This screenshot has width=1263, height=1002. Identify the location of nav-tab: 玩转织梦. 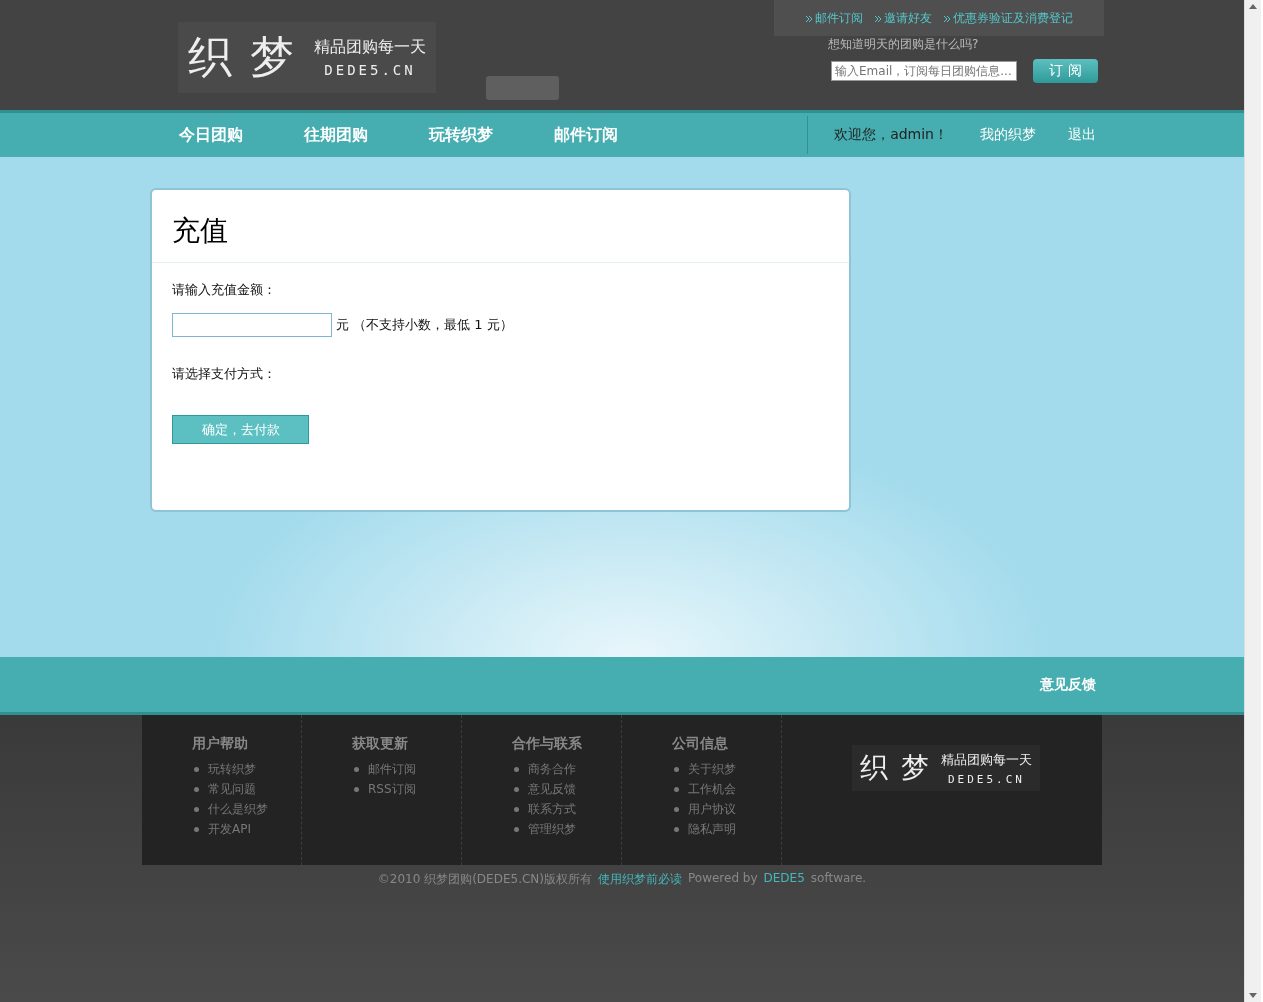
(461, 135).